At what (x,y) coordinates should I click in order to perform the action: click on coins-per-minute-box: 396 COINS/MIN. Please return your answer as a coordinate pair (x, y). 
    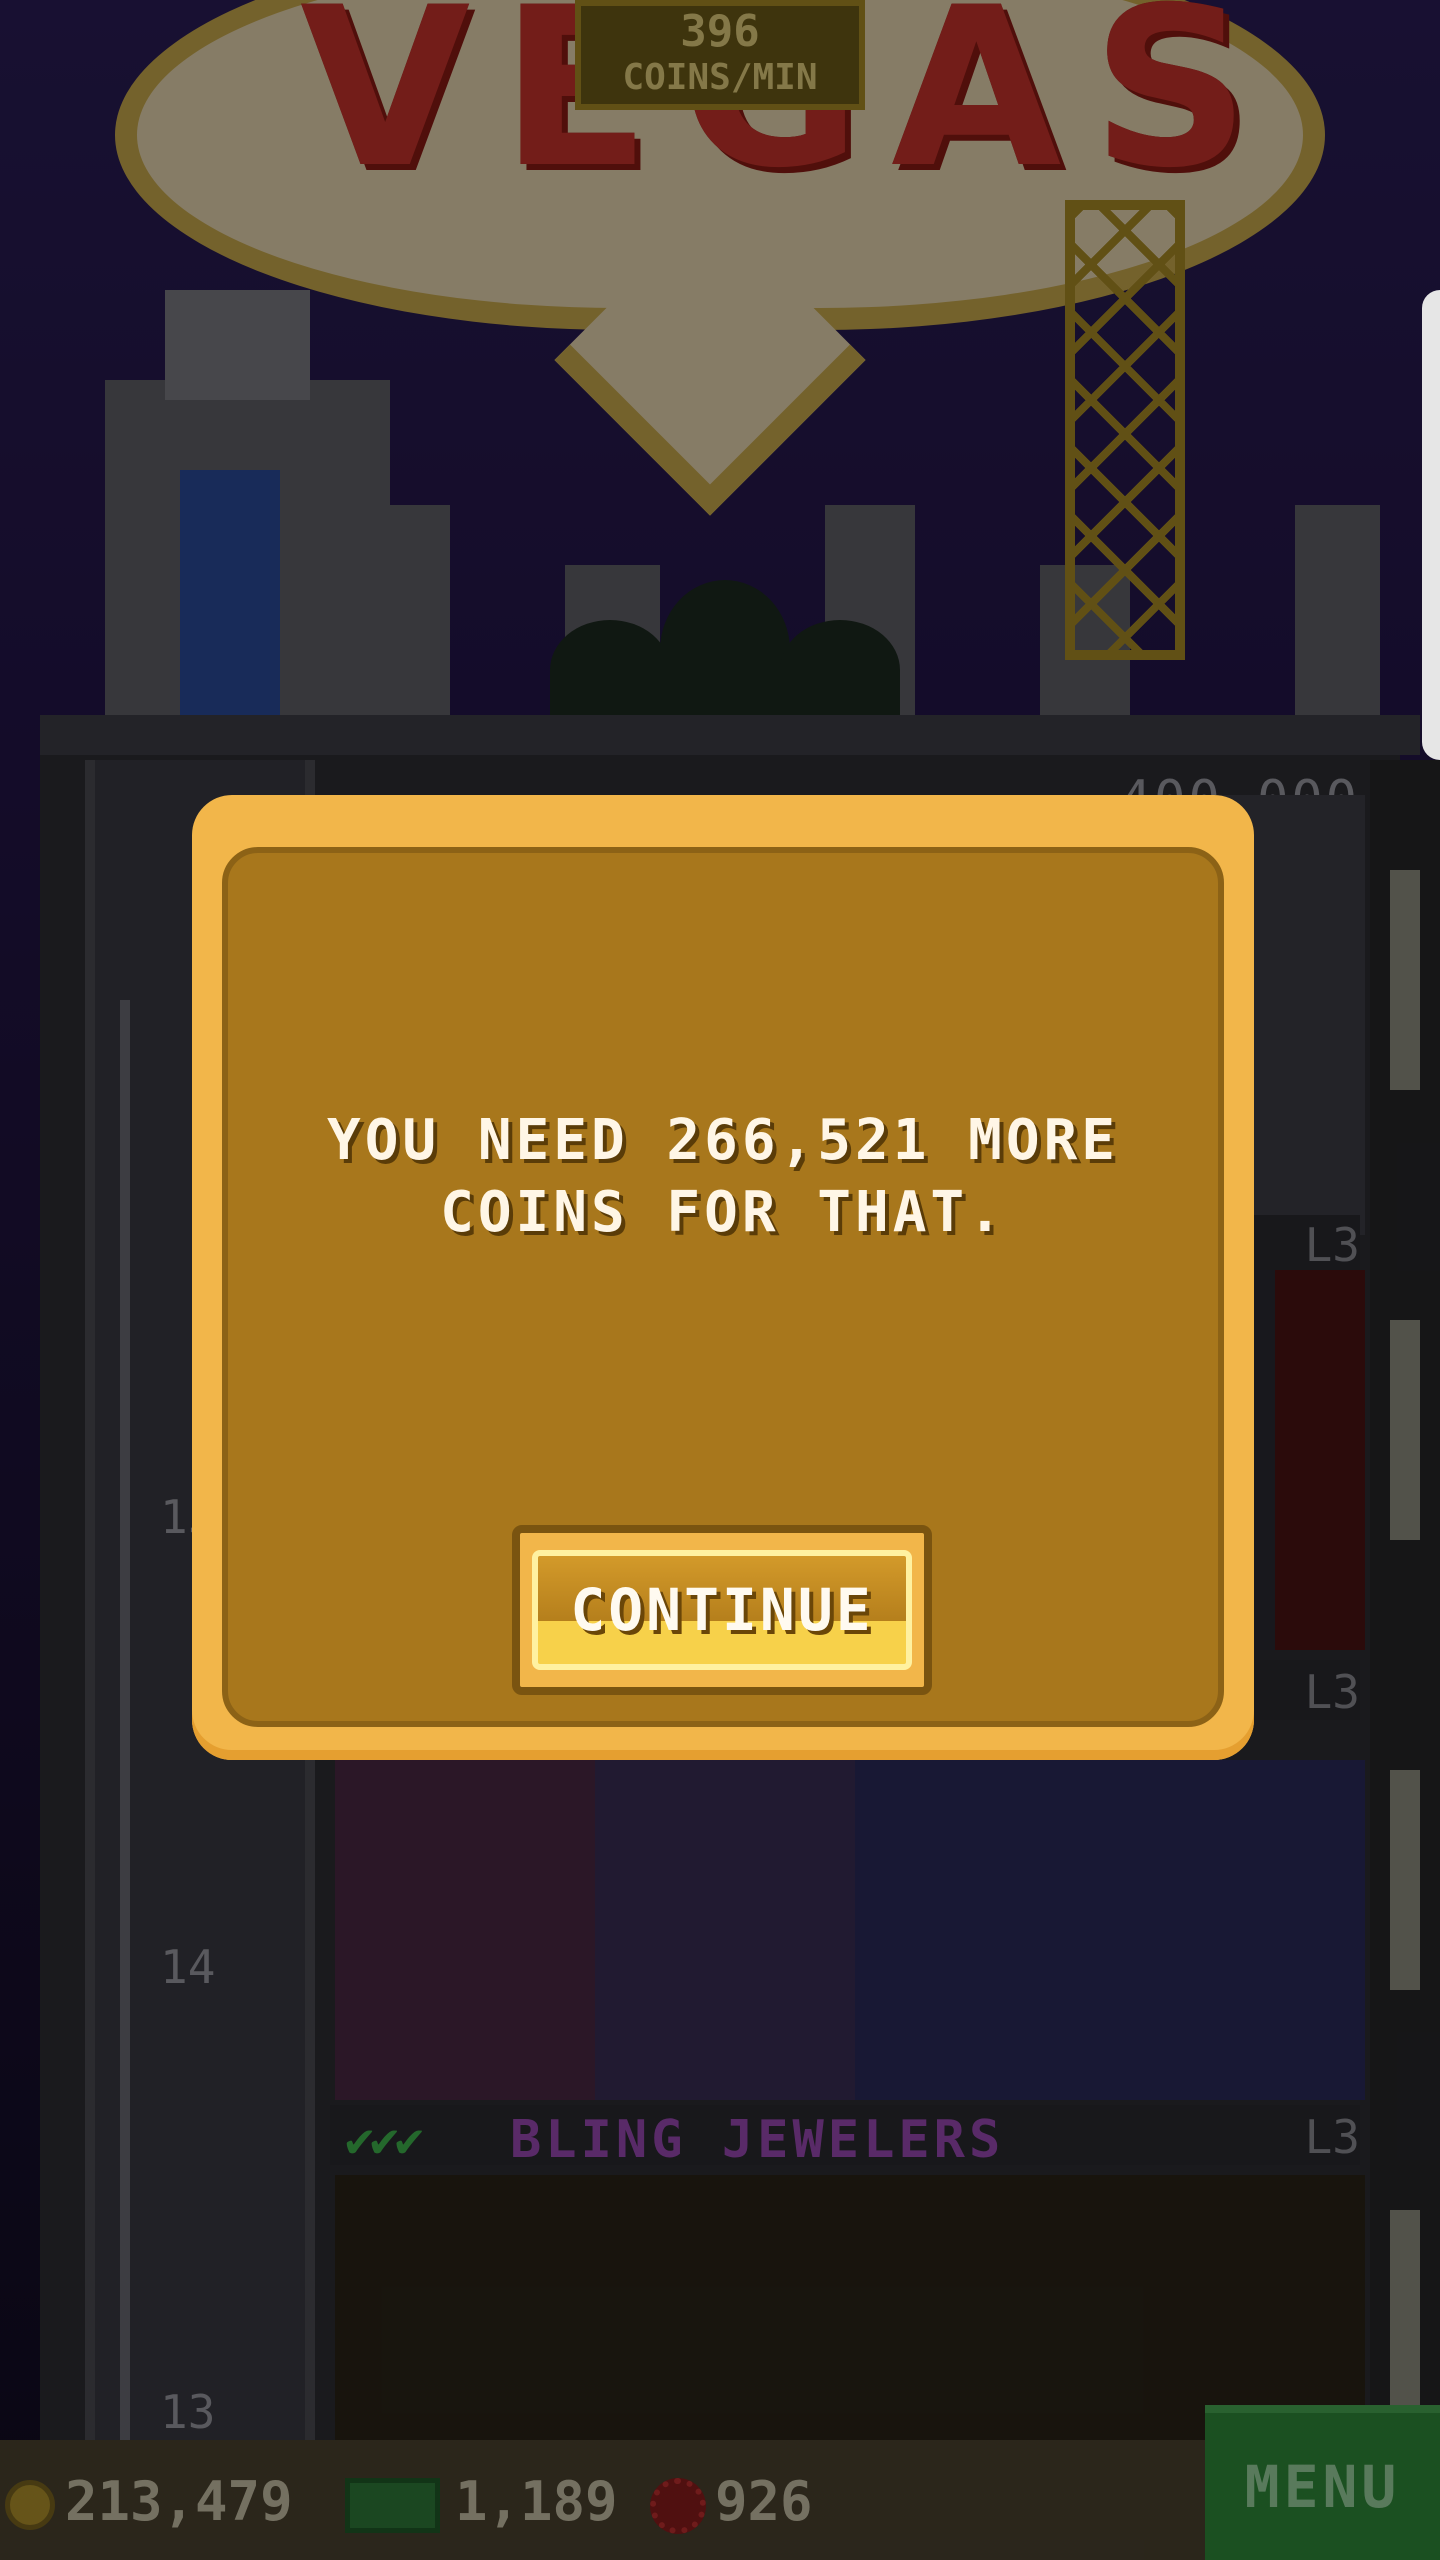
    Looking at the image, I should click on (720, 55).